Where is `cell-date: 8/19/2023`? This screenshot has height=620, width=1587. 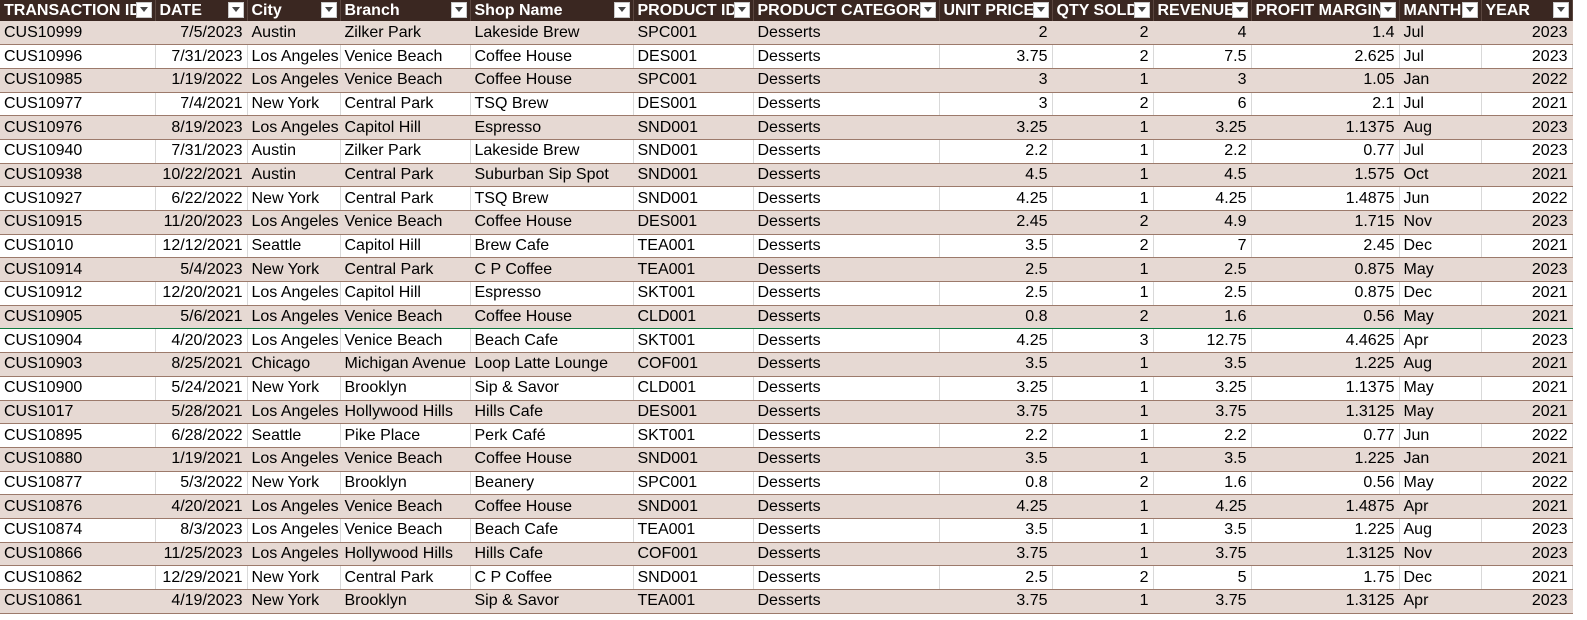
cell-date: 8/19/2023 is located at coordinates (201, 127).